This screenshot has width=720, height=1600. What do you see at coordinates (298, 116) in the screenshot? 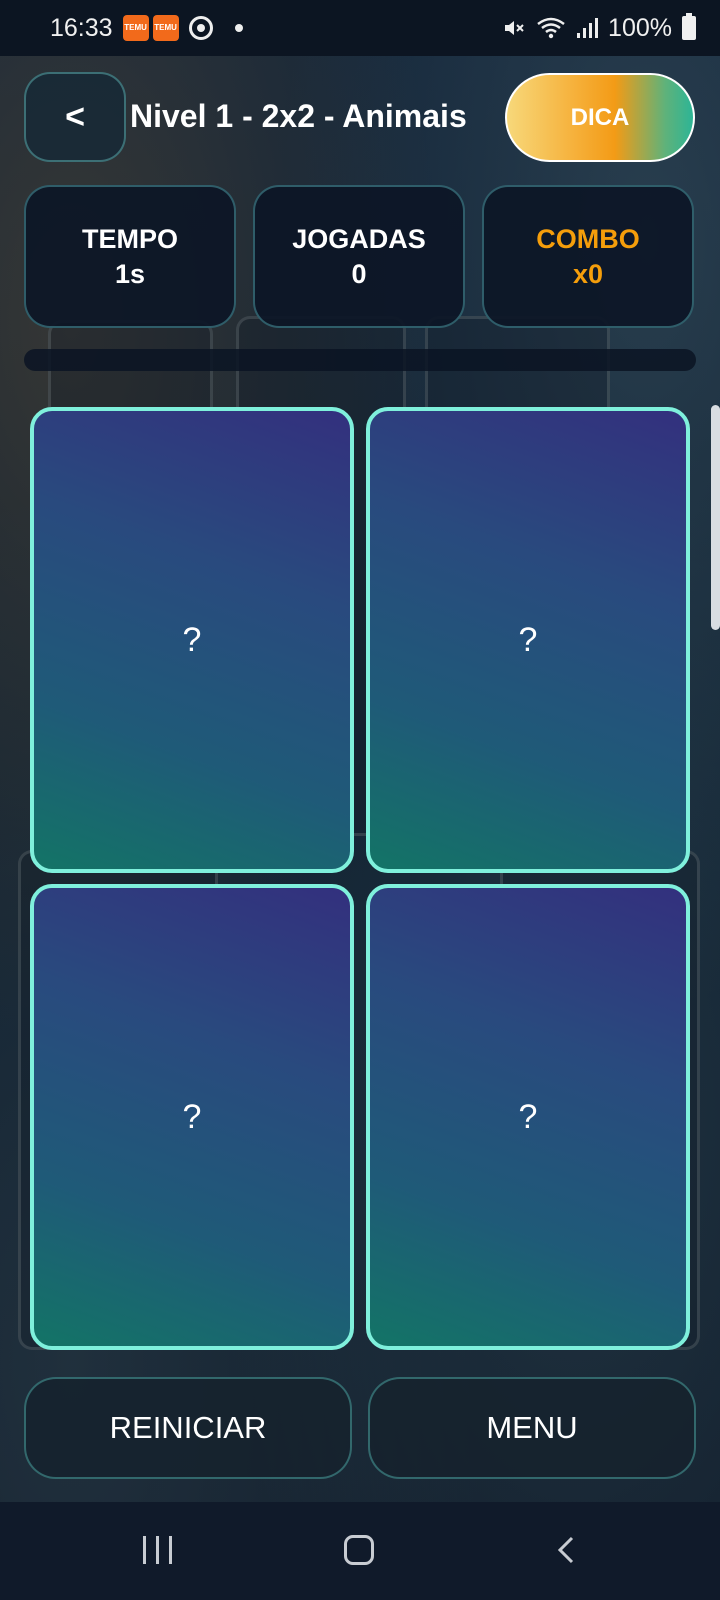
I see `page-title: Nivel 1 - 2x2 - Animais` at bounding box center [298, 116].